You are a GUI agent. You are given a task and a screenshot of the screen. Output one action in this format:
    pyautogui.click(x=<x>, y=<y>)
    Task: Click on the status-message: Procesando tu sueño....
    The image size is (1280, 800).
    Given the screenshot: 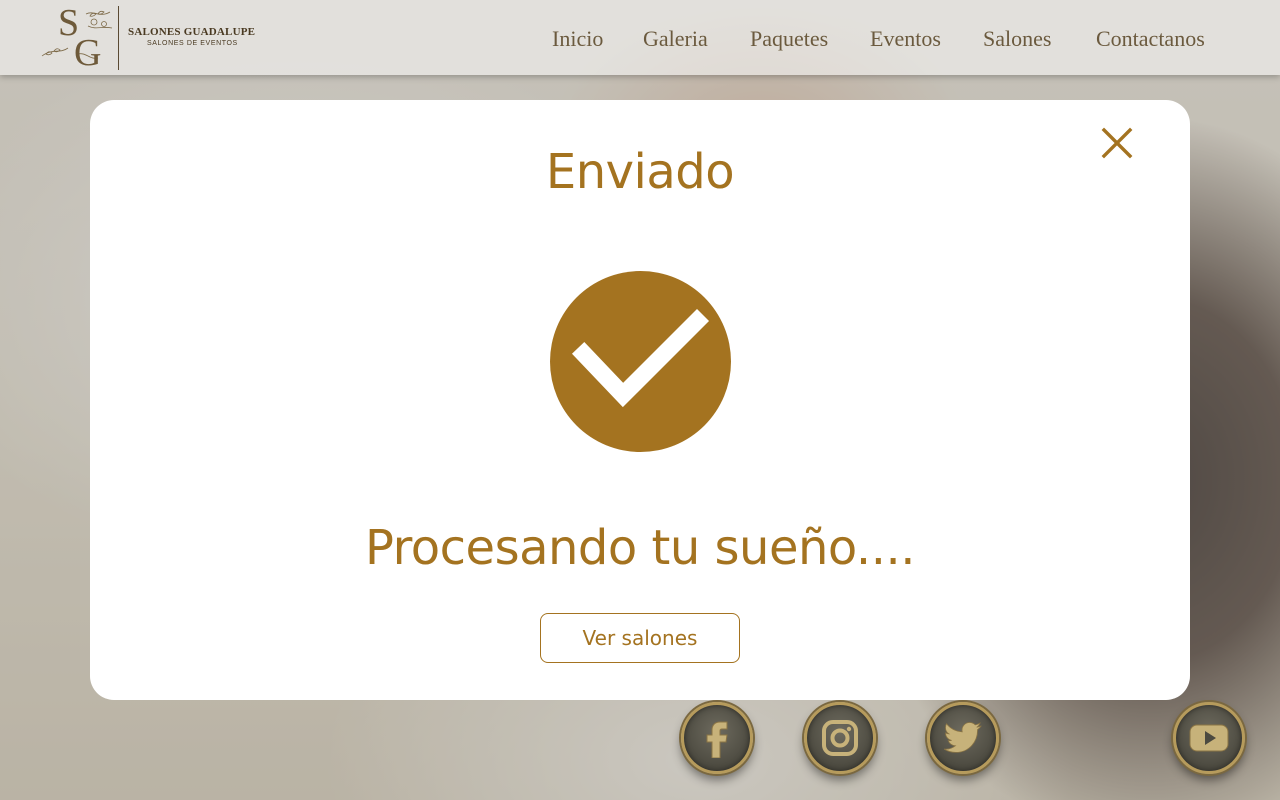 What is the action you would take?
    pyautogui.click(x=640, y=548)
    